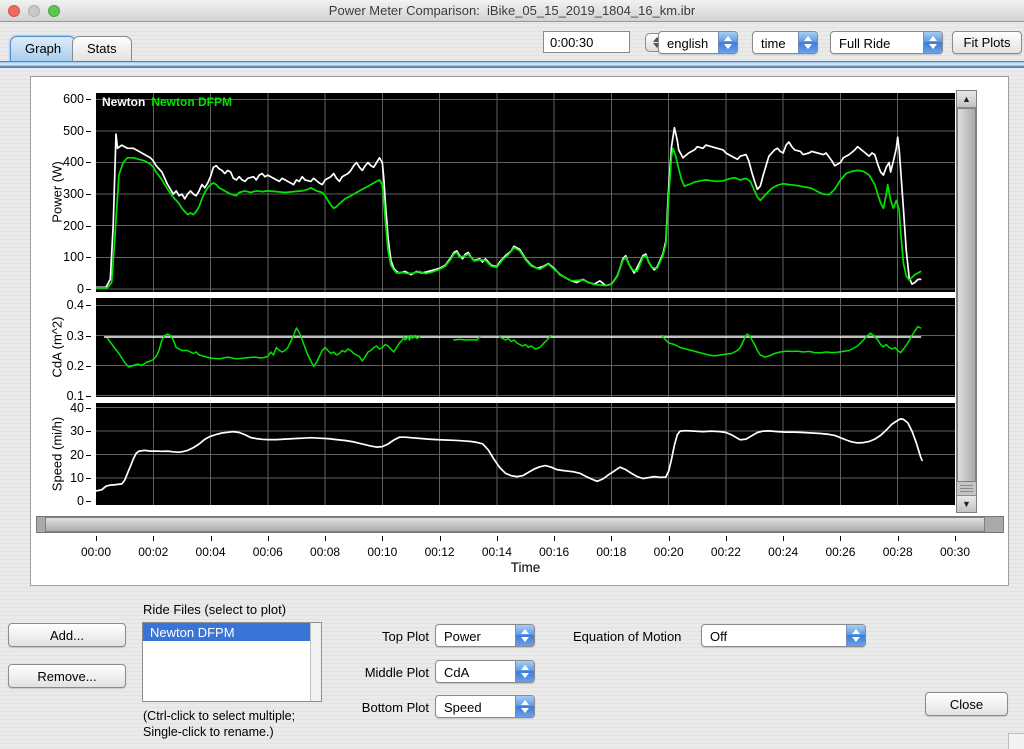 The width and height of the screenshot is (1024, 749). What do you see at coordinates (124, 102) in the screenshot?
I see `legend-newton: Newton` at bounding box center [124, 102].